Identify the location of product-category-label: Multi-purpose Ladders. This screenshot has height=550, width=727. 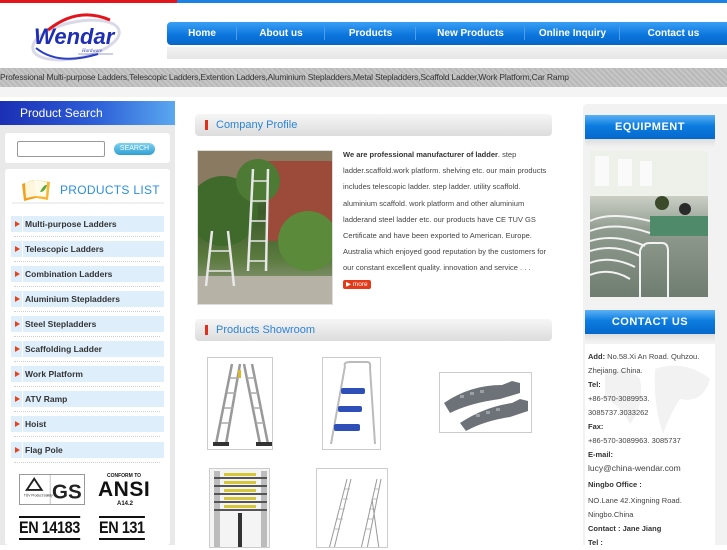
(71, 224).